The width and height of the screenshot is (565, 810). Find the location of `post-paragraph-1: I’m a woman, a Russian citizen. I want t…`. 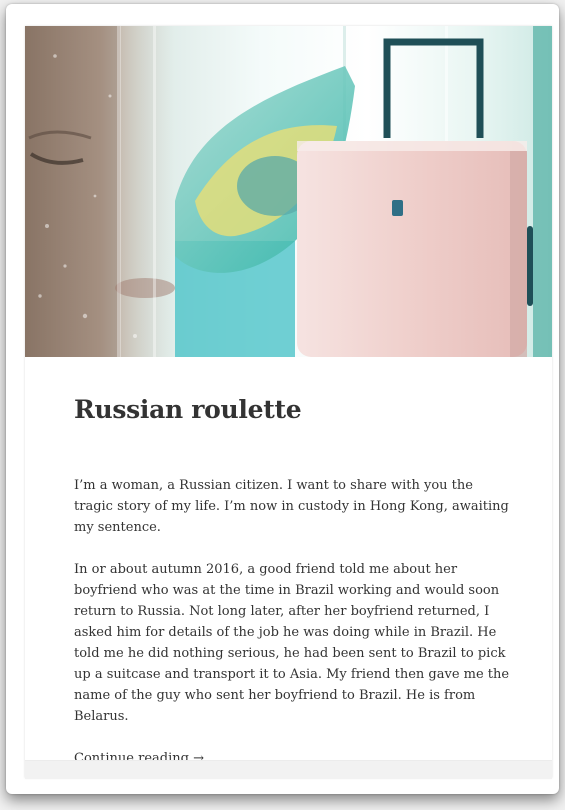

post-paragraph-1: I’m a woman, a Russian citizen. I want t… is located at coordinates (291, 506).